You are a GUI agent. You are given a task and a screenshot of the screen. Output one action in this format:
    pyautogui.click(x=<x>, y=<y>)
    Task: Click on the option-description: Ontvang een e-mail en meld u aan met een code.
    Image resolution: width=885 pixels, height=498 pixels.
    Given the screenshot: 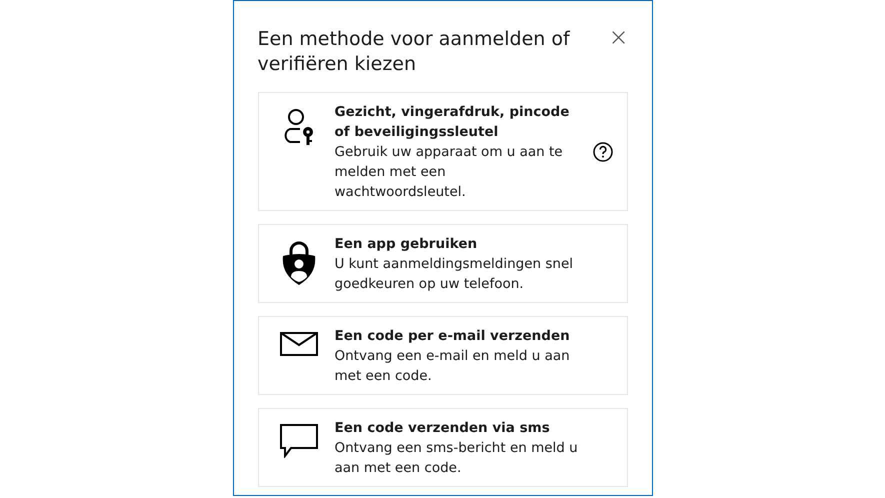 What is the action you would take?
    pyautogui.click(x=452, y=366)
    